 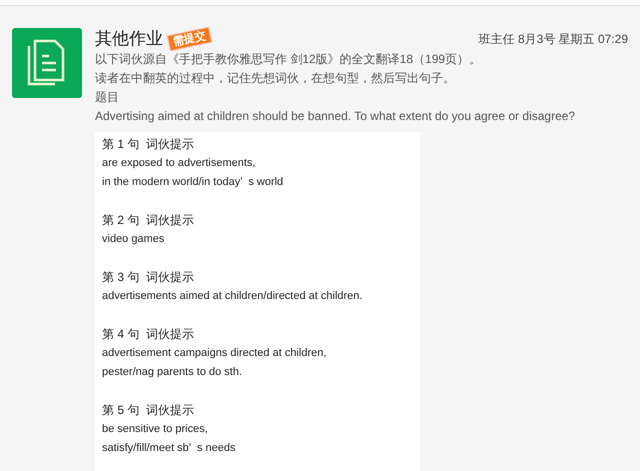 What do you see at coordinates (149, 144) in the screenshot?
I see `hint-heading: 第 1 句 词伙提示` at bounding box center [149, 144].